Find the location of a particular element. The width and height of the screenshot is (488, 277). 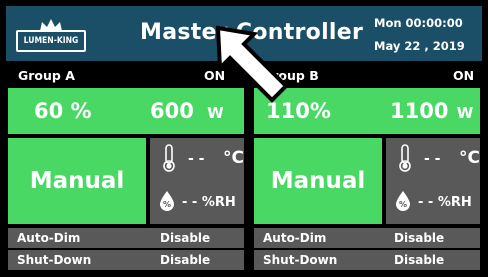

group-a-auto-dim-value: Disable is located at coordinates (185, 238).